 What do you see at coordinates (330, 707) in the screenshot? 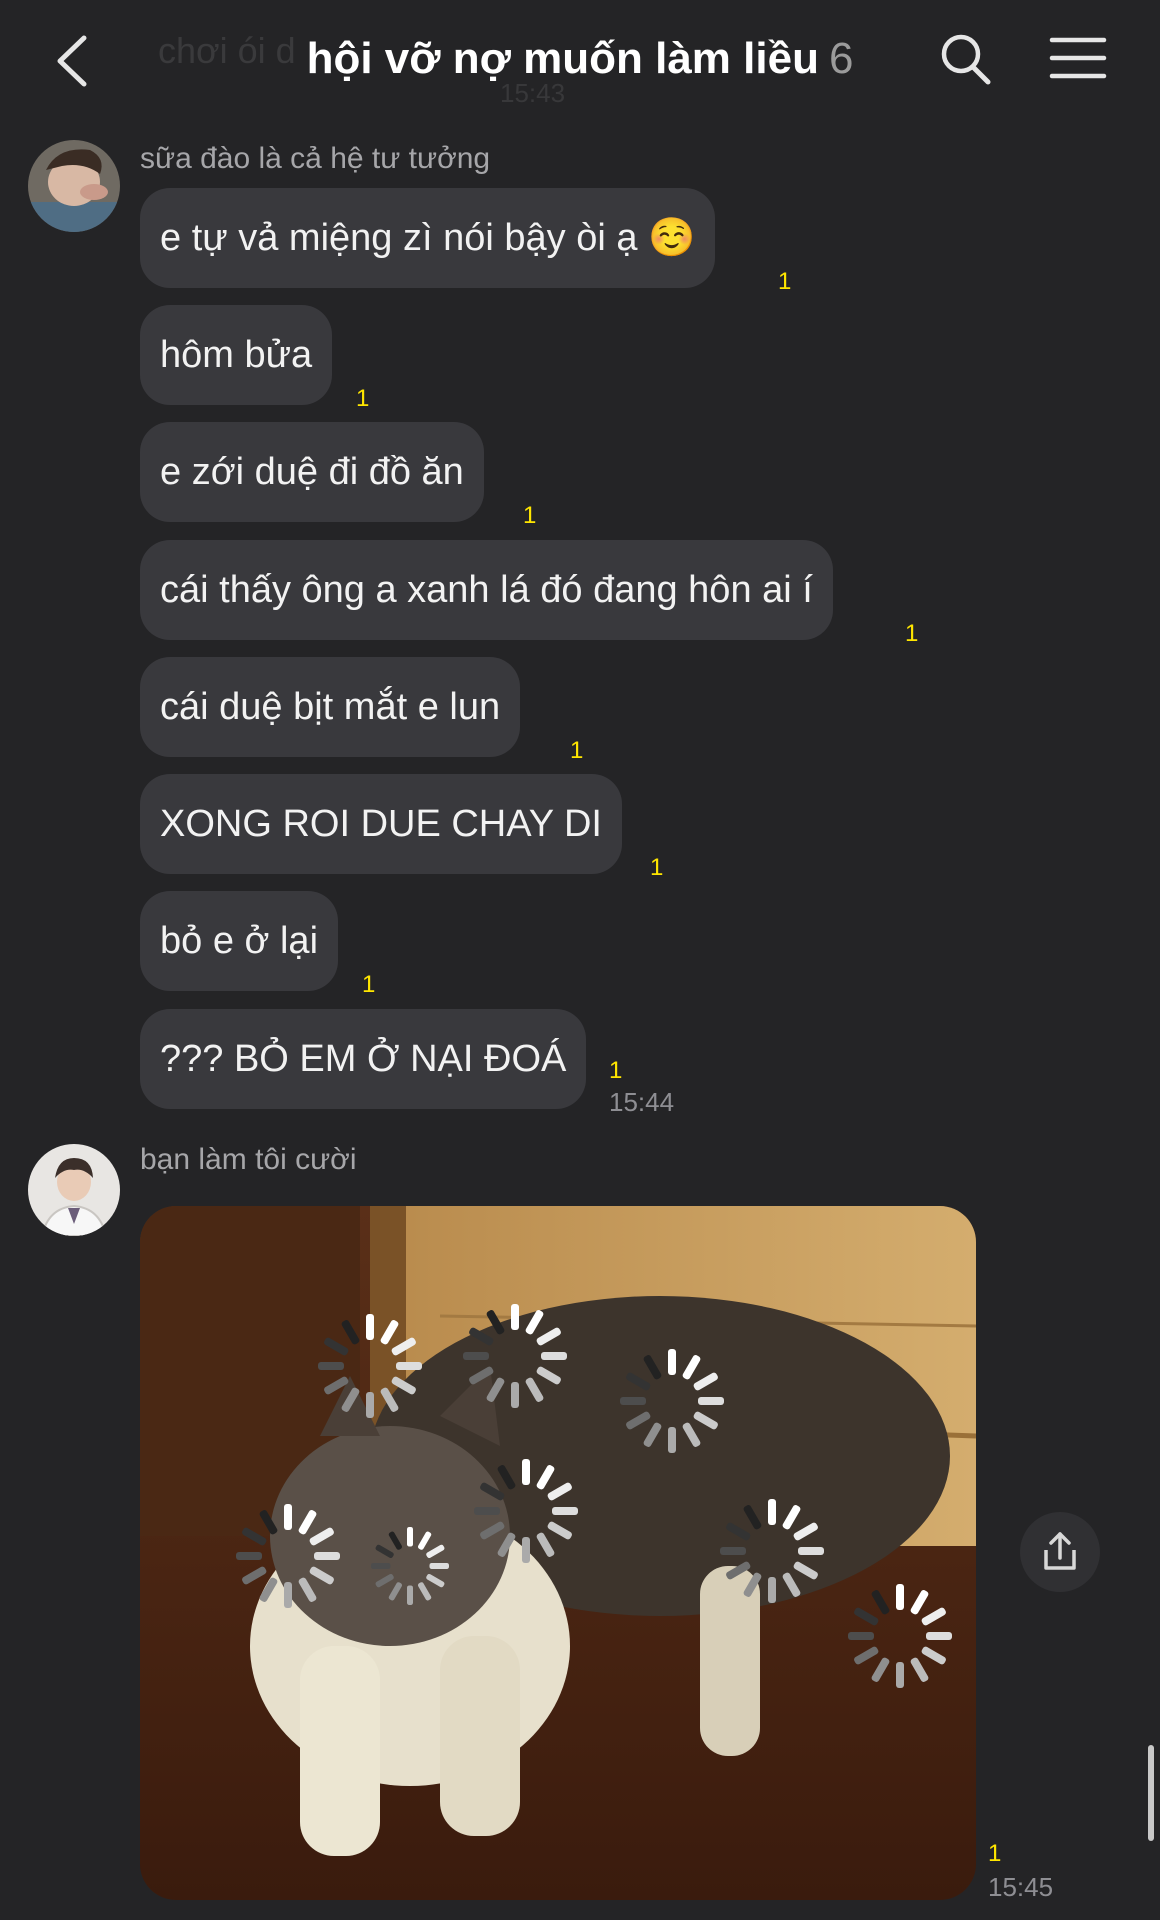
I see `message-bubble: cái duệ bịt mắt e lun` at bounding box center [330, 707].